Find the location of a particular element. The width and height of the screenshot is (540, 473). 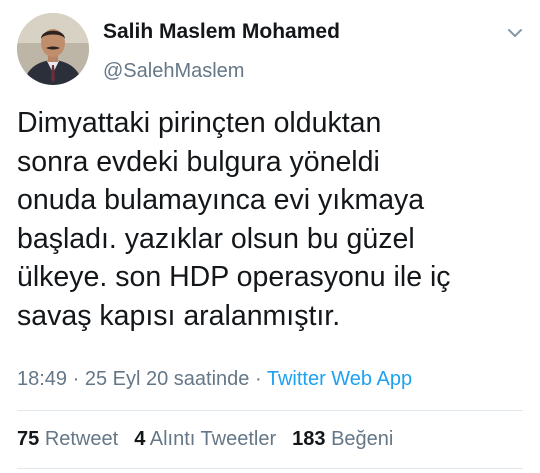

tweet-text-line: ülkeye. son HDP operasyonu ile iç is located at coordinates (234, 277).